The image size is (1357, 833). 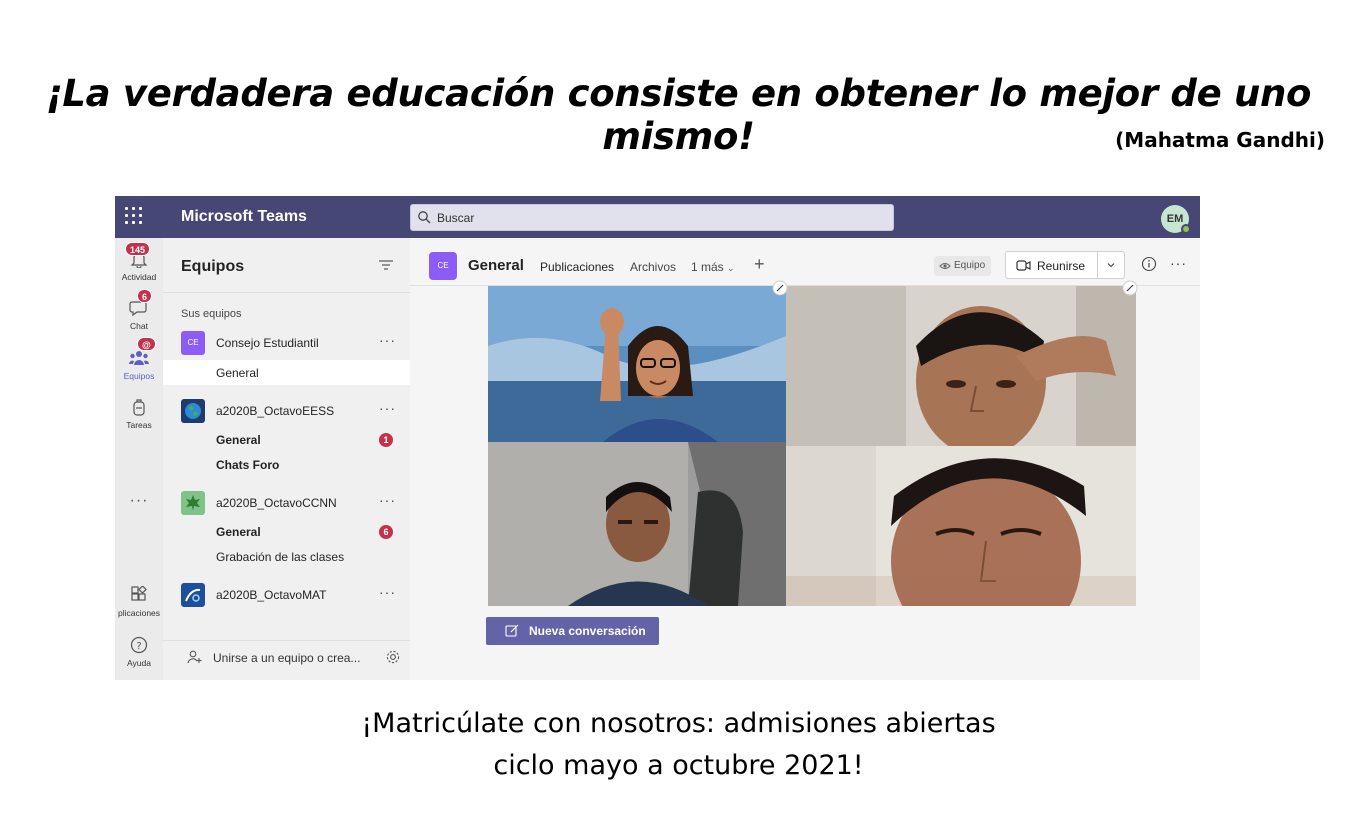 I want to click on rail-item-activity: 145 Actividad, so click(x=139, y=264).